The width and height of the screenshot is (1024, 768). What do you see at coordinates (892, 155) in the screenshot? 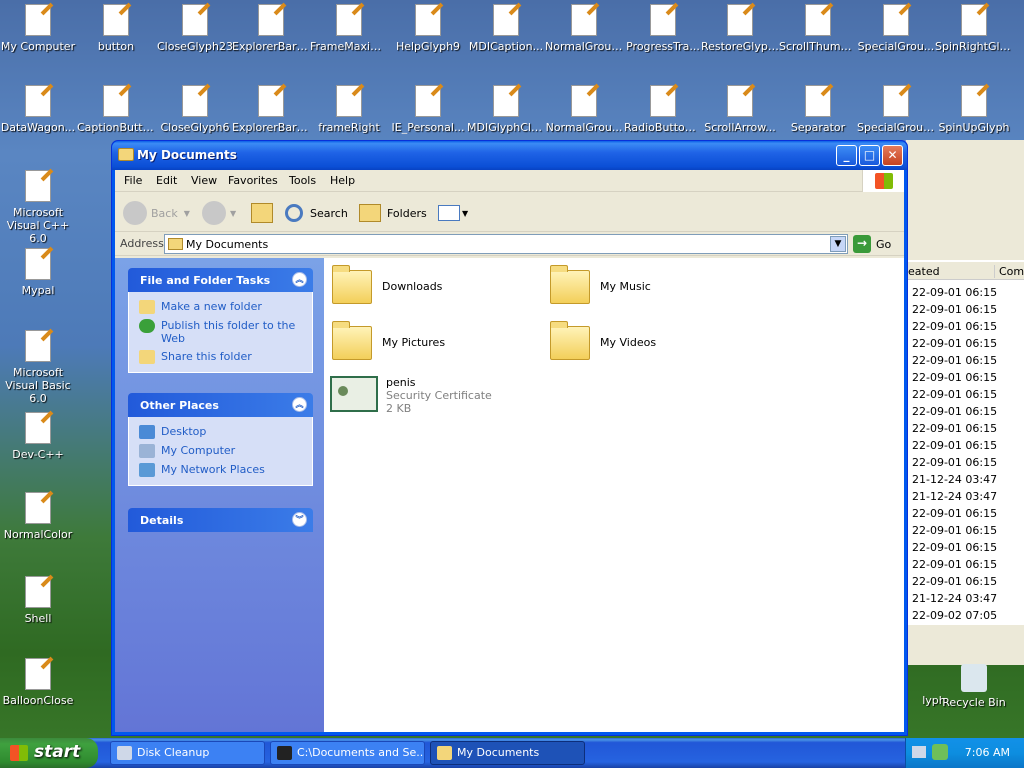
I see `close-button: ✕` at bounding box center [892, 155].